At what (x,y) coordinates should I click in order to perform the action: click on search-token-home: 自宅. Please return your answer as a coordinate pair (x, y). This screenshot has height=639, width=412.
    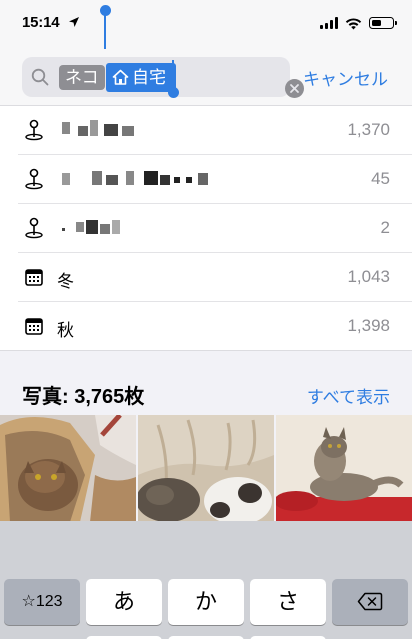
    Looking at the image, I should click on (141, 77).